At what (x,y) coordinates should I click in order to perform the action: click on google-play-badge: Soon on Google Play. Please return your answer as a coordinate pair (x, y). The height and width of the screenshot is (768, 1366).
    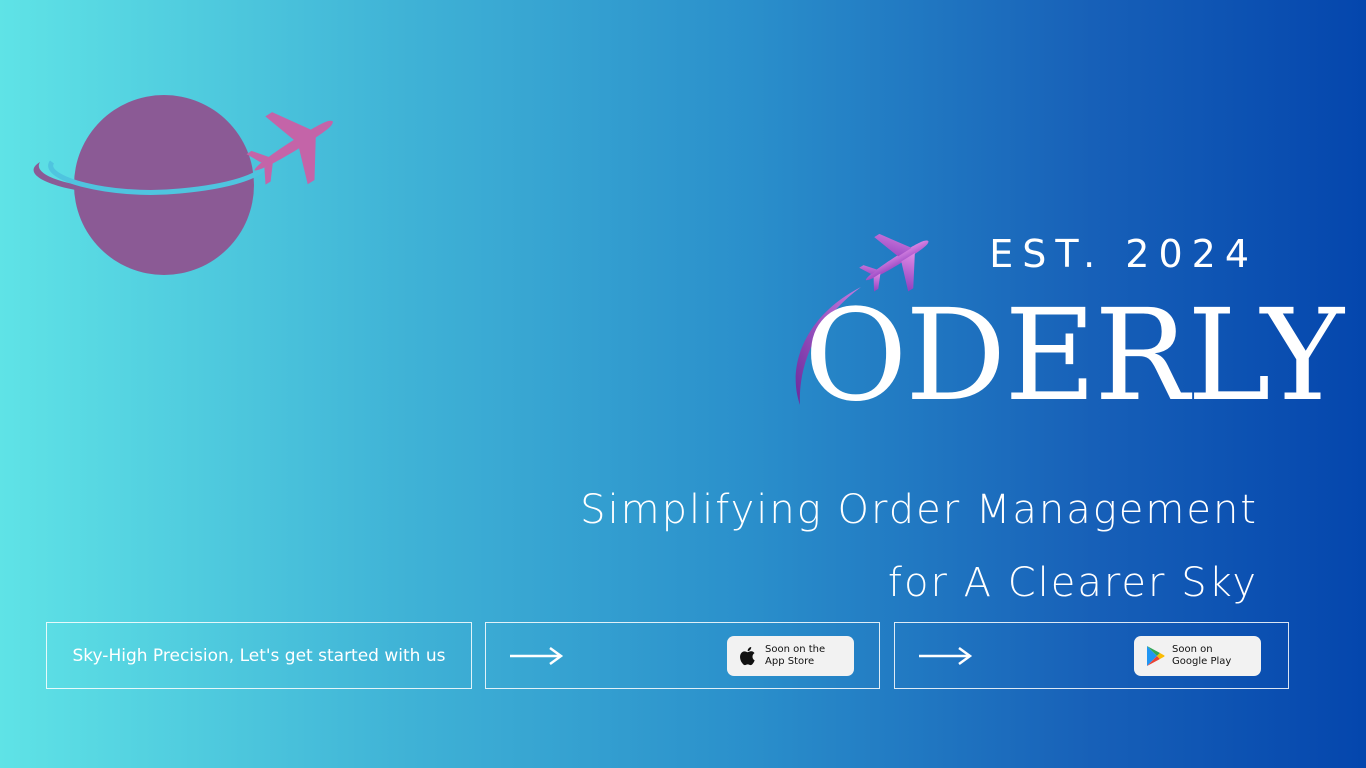
    Looking at the image, I should click on (1197, 656).